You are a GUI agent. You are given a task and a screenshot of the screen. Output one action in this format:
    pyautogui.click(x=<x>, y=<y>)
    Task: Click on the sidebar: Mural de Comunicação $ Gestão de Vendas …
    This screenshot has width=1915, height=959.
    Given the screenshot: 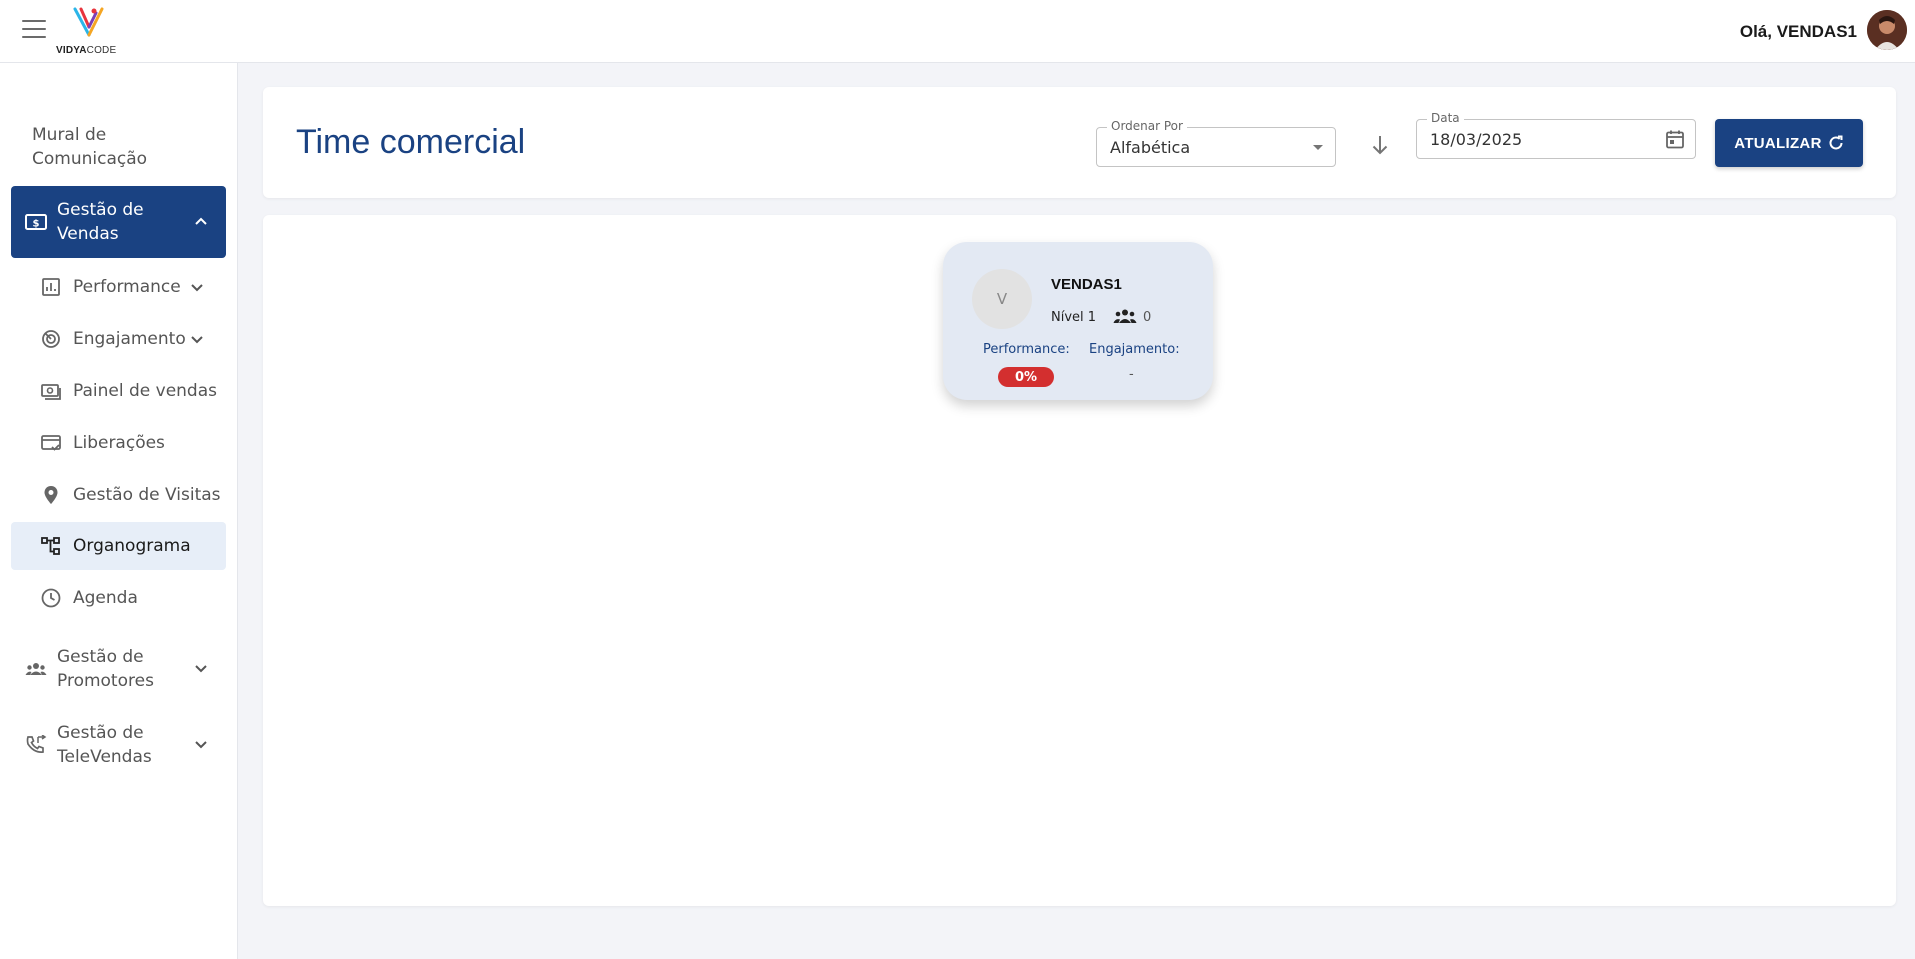 What is the action you would take?
    pyautogui.click(x=119, y=511)
    